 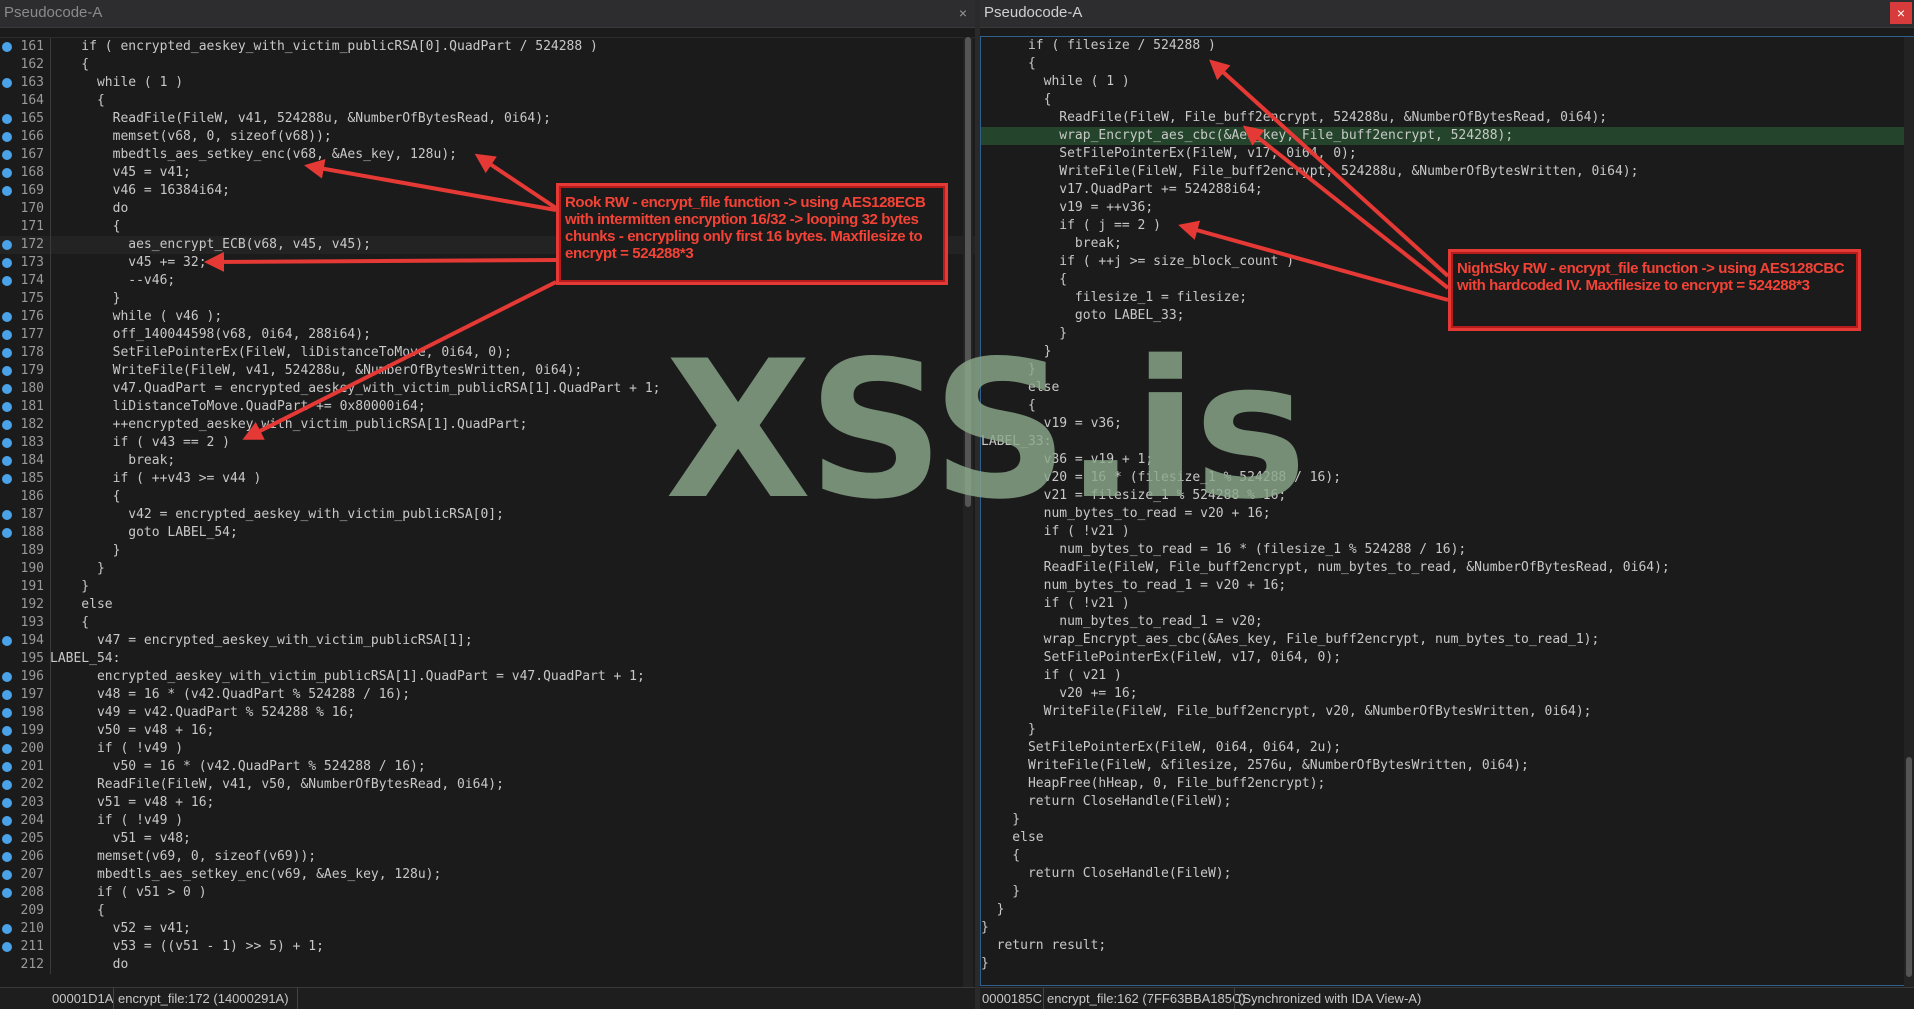 What do you see at coordinates (487, 317) in the screenshot?
I see `code-line: 176 while ( v46 );` at bounding box center [487, 317].